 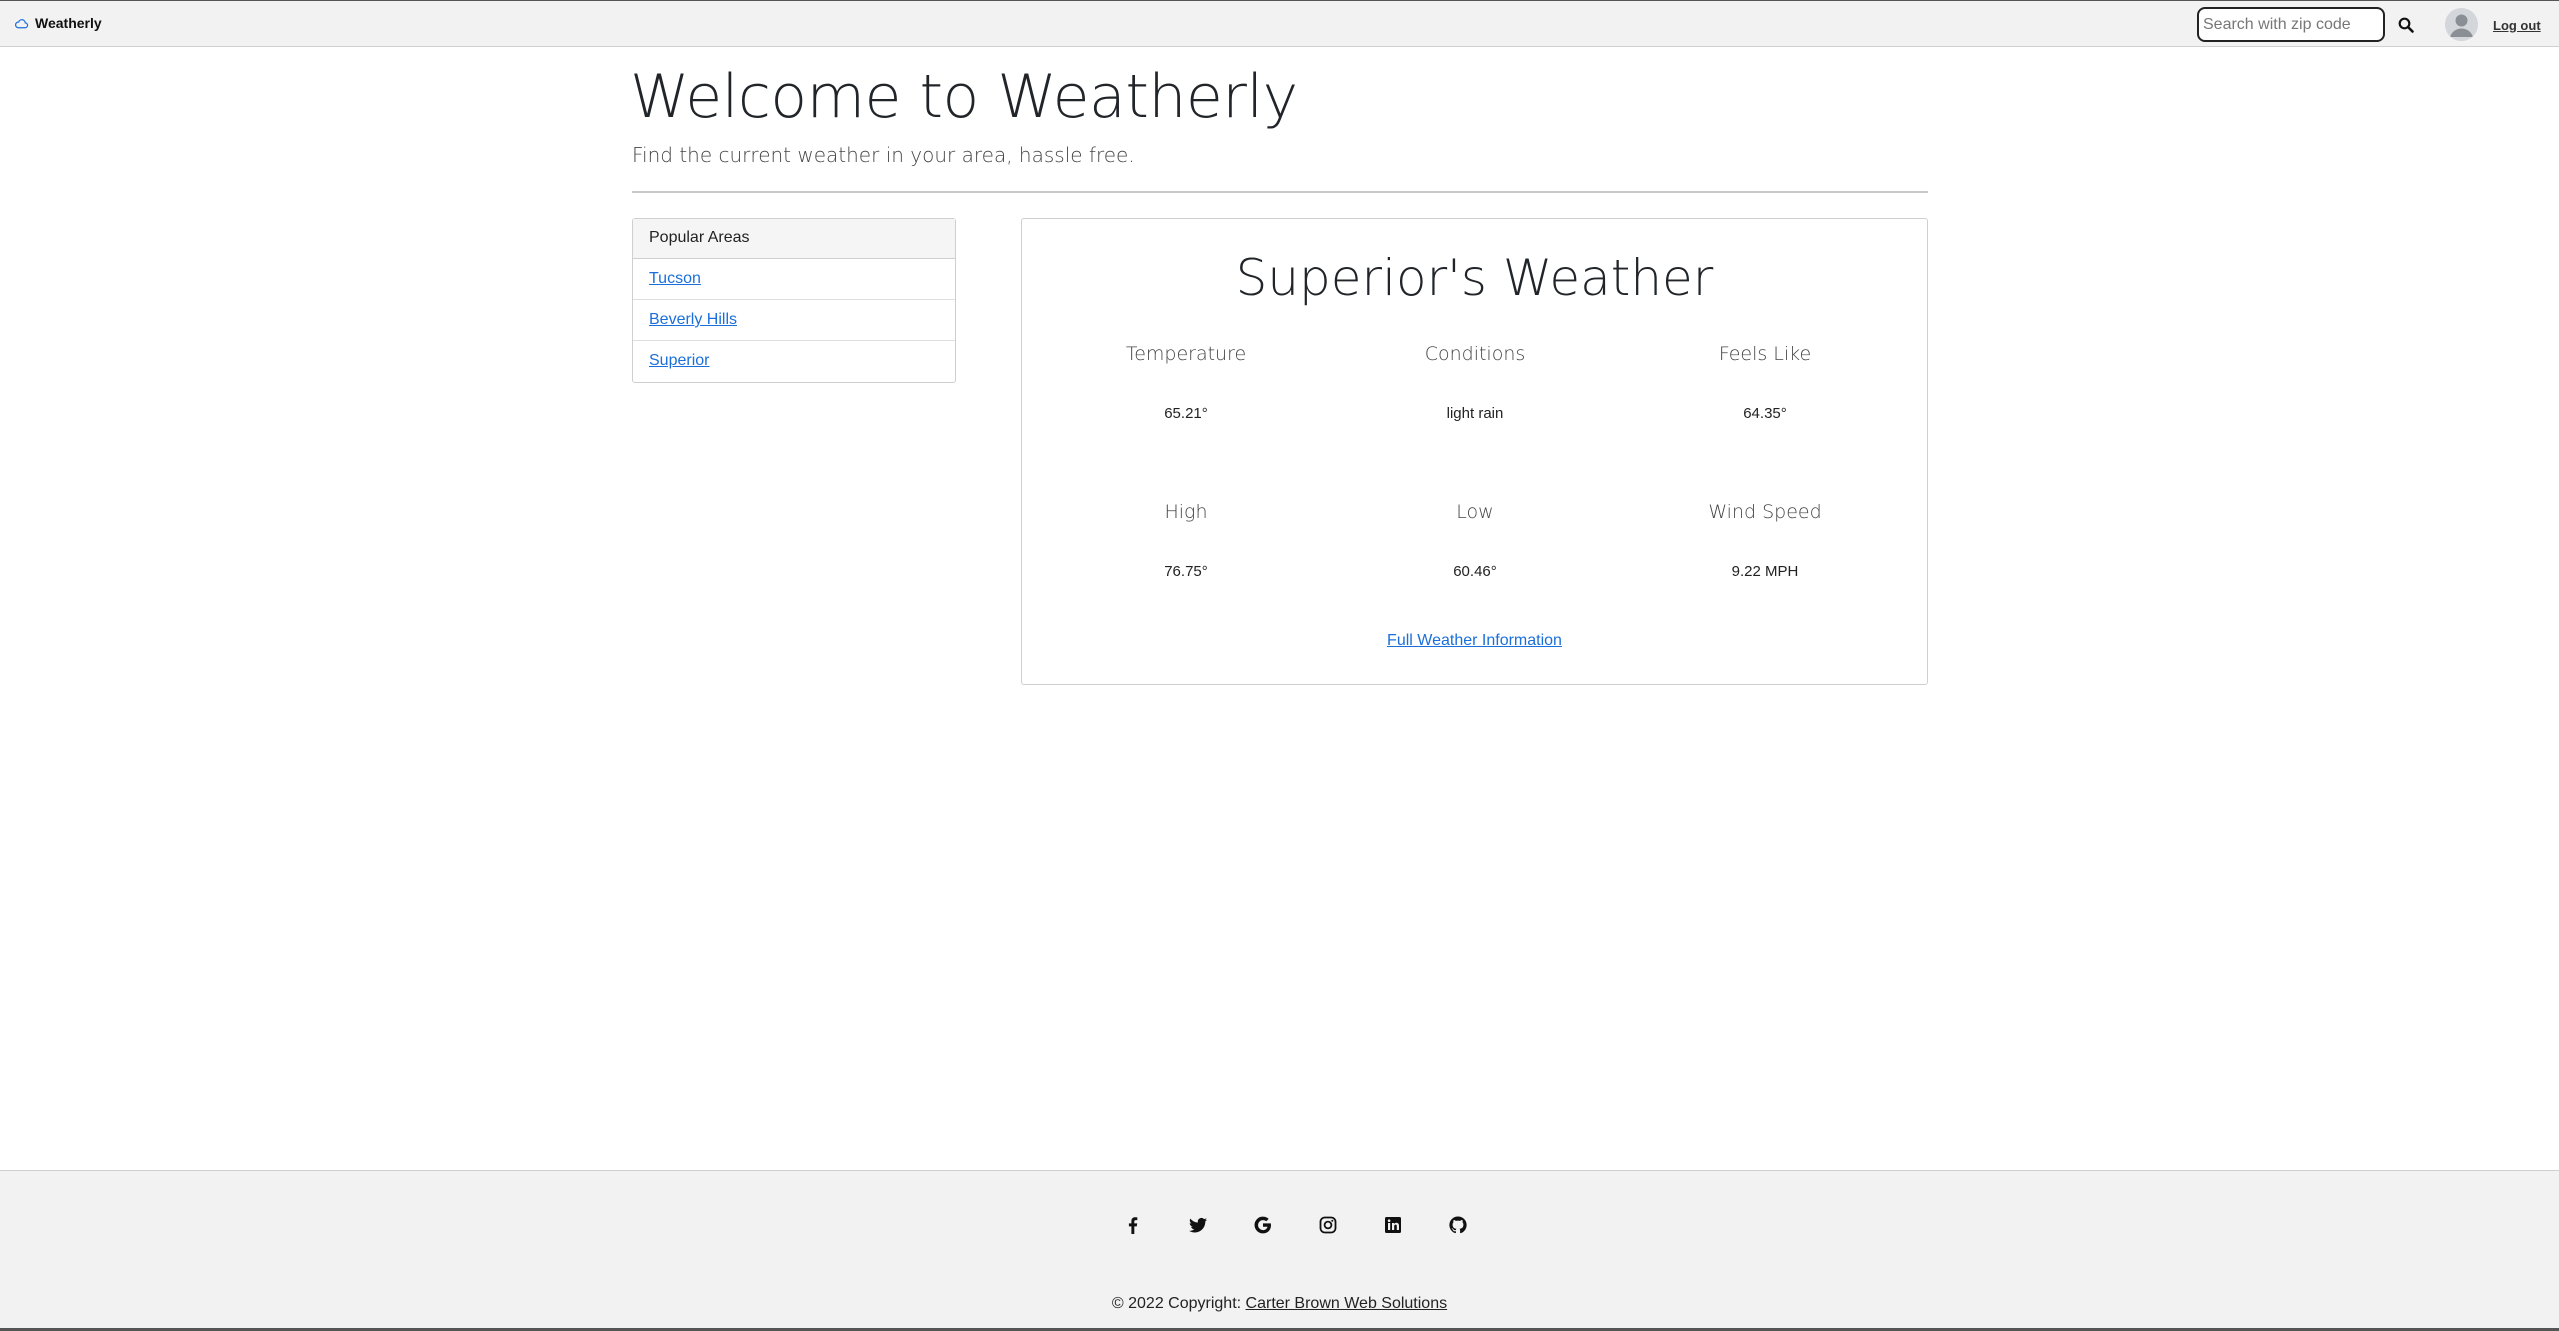 I want to click on avatar, so click(x=2461, y=24).